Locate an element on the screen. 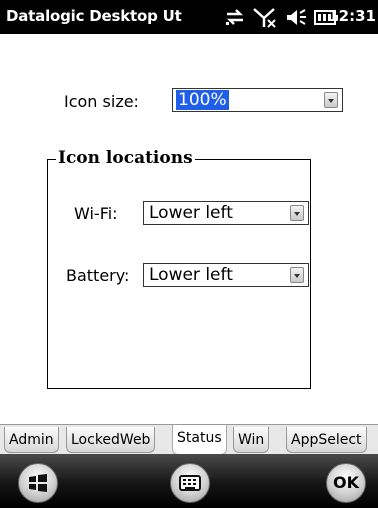 The height and width of the screenshot is (508, 378). status-bar: Datalogic Desktop Ut 12:31 is located at coordinates (189, 17).